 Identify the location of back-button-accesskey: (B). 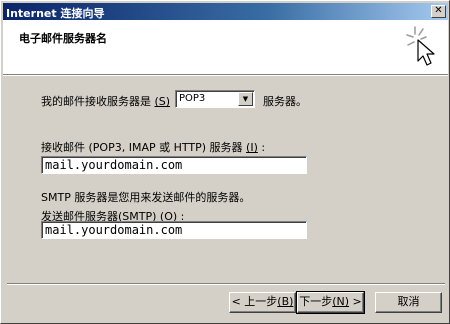
(285, 301).